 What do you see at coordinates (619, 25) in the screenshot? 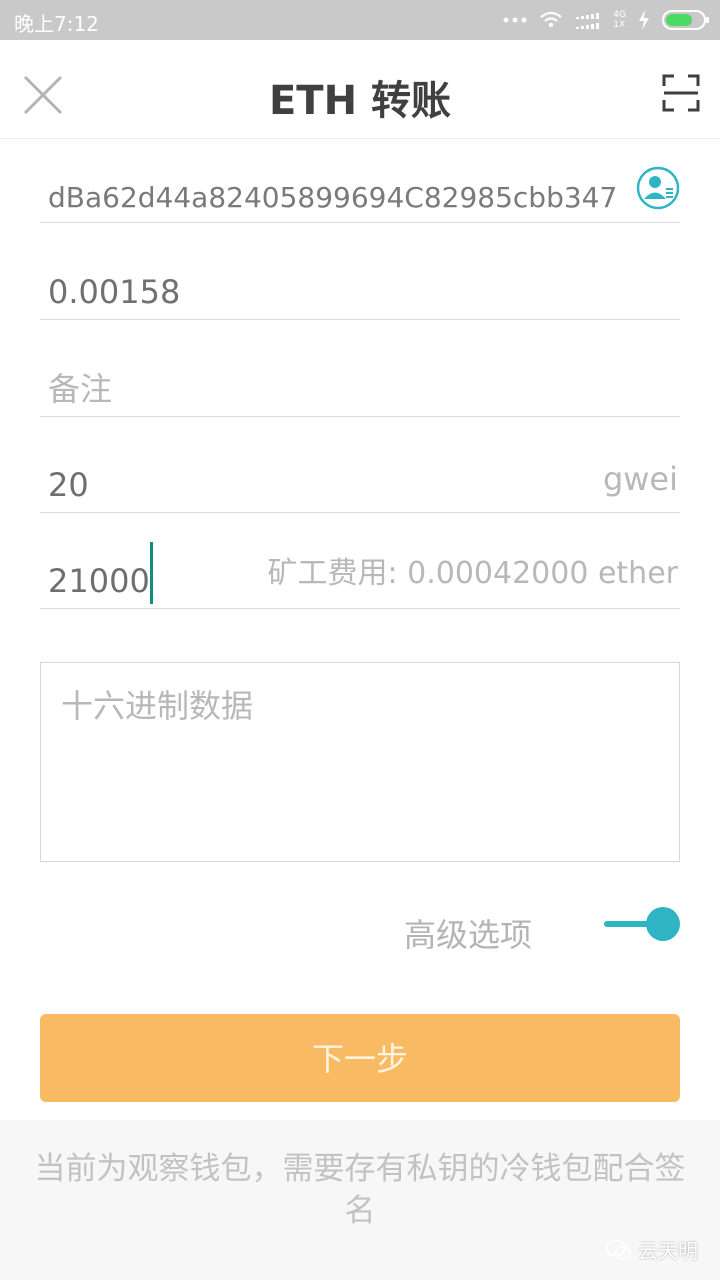
I see `network-type-bottom: 1X` at bounding box center [619, 25].